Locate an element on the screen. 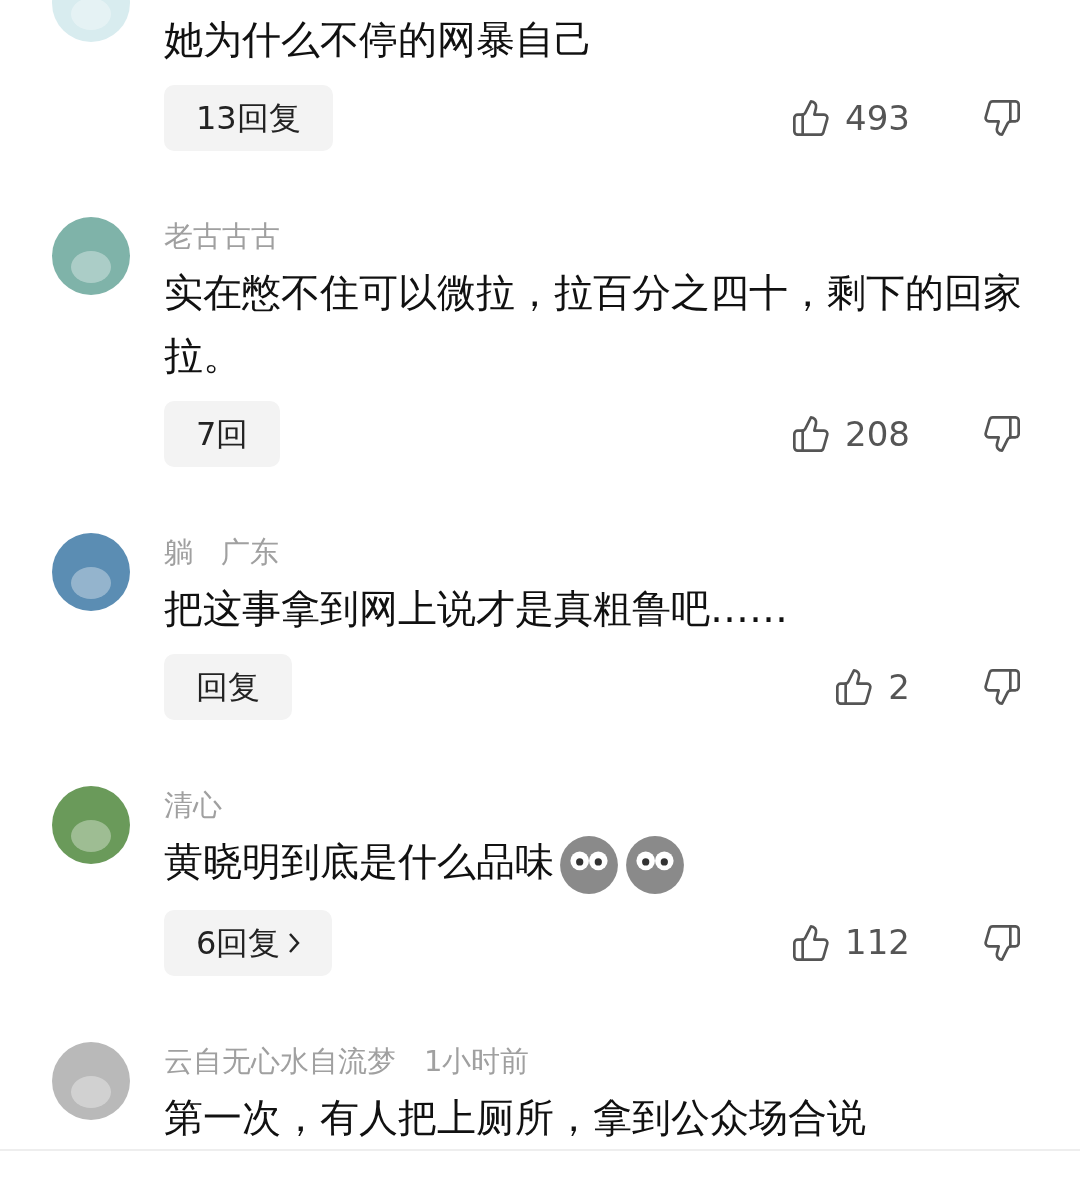 The height and width of the screenshot is (1194, 1080). like-button: 208 is located at coordinates (850, 434).